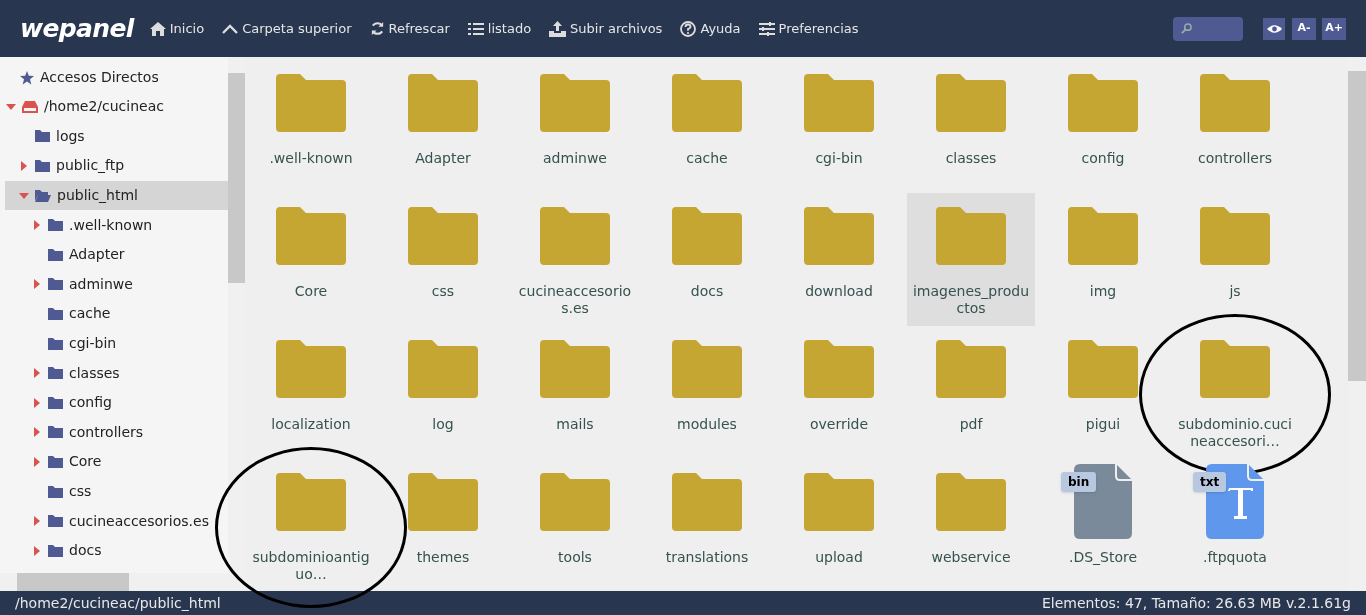 This screenshot has width=1366, height=615. What do you see at coordinates (1103, 259) in the screenshot?
I see `folder-item: img` at bounding box center [1103, 259].